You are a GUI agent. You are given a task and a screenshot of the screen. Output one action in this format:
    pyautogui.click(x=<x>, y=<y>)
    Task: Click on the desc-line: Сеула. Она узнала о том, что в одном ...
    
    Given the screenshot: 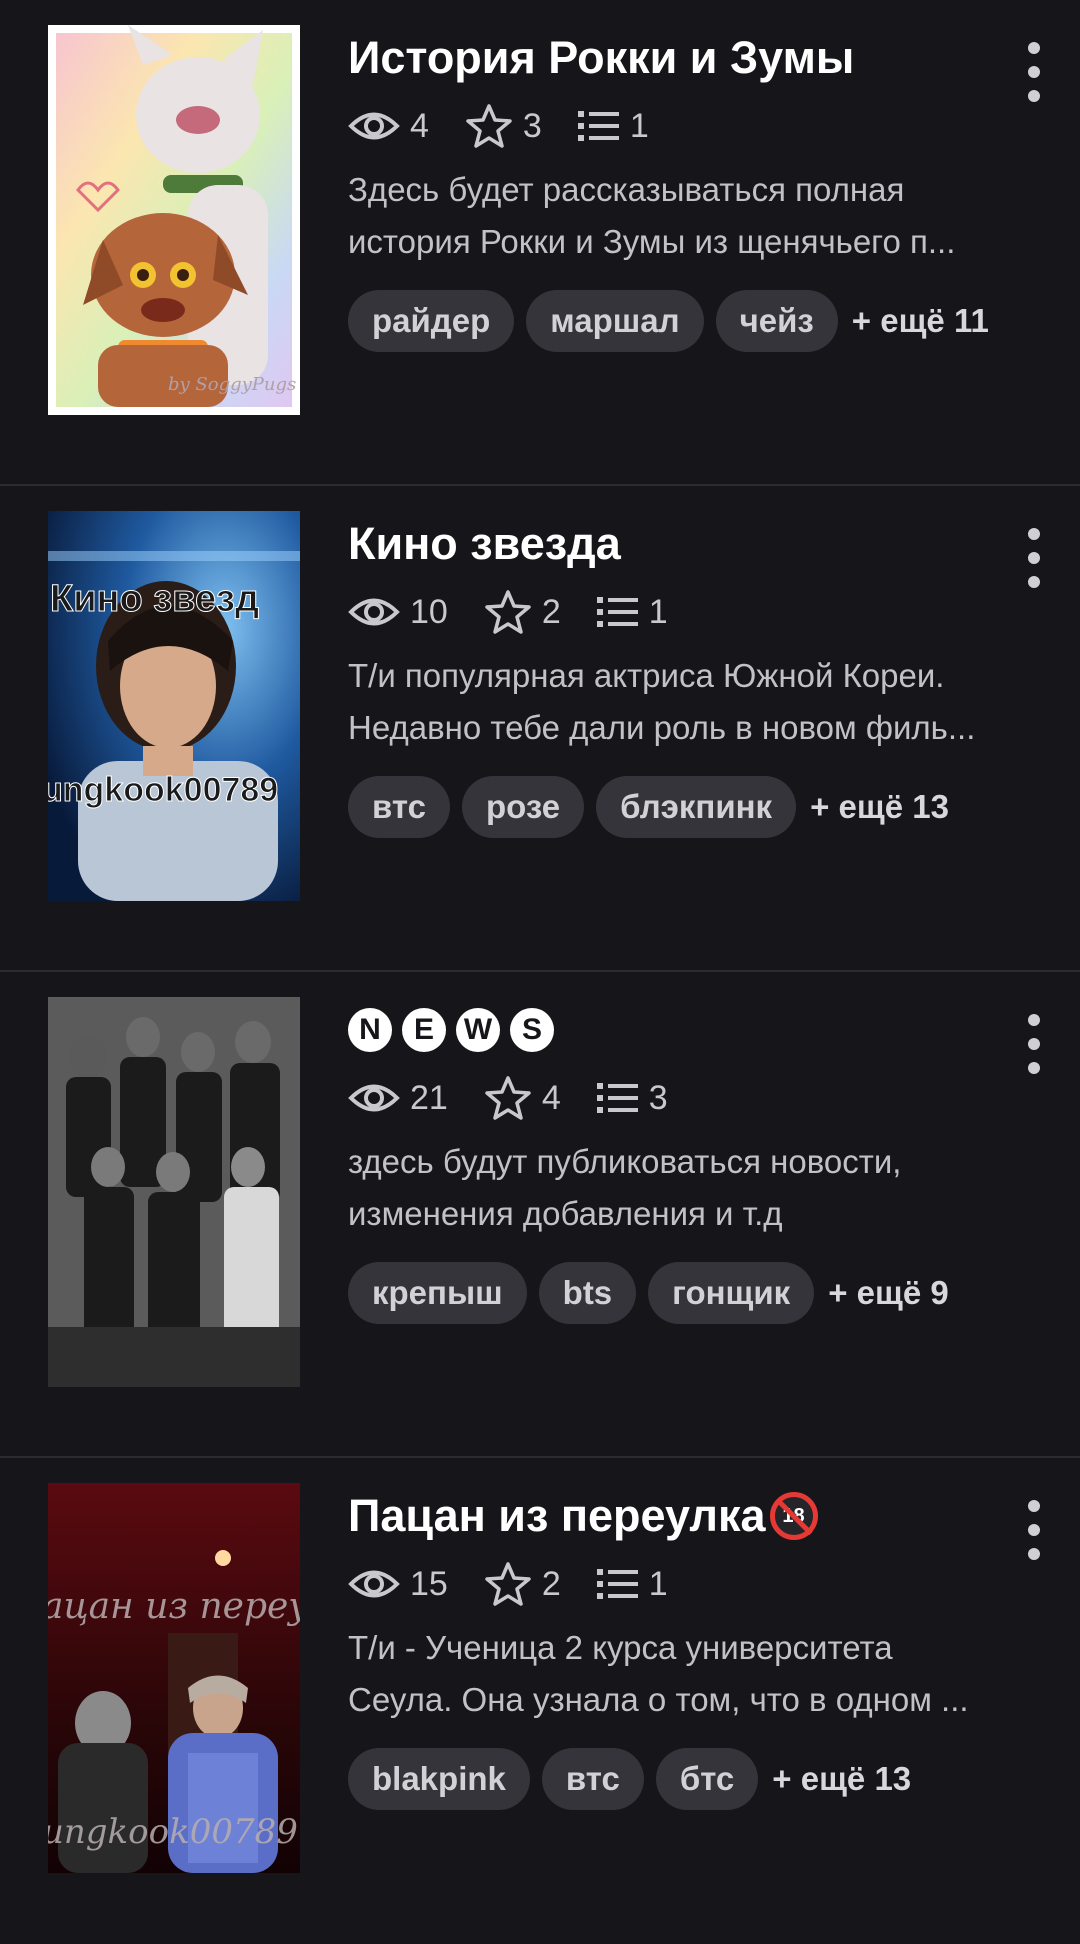 What is the action you would take?
    pyautogui.click(x=658, y=1699)
    